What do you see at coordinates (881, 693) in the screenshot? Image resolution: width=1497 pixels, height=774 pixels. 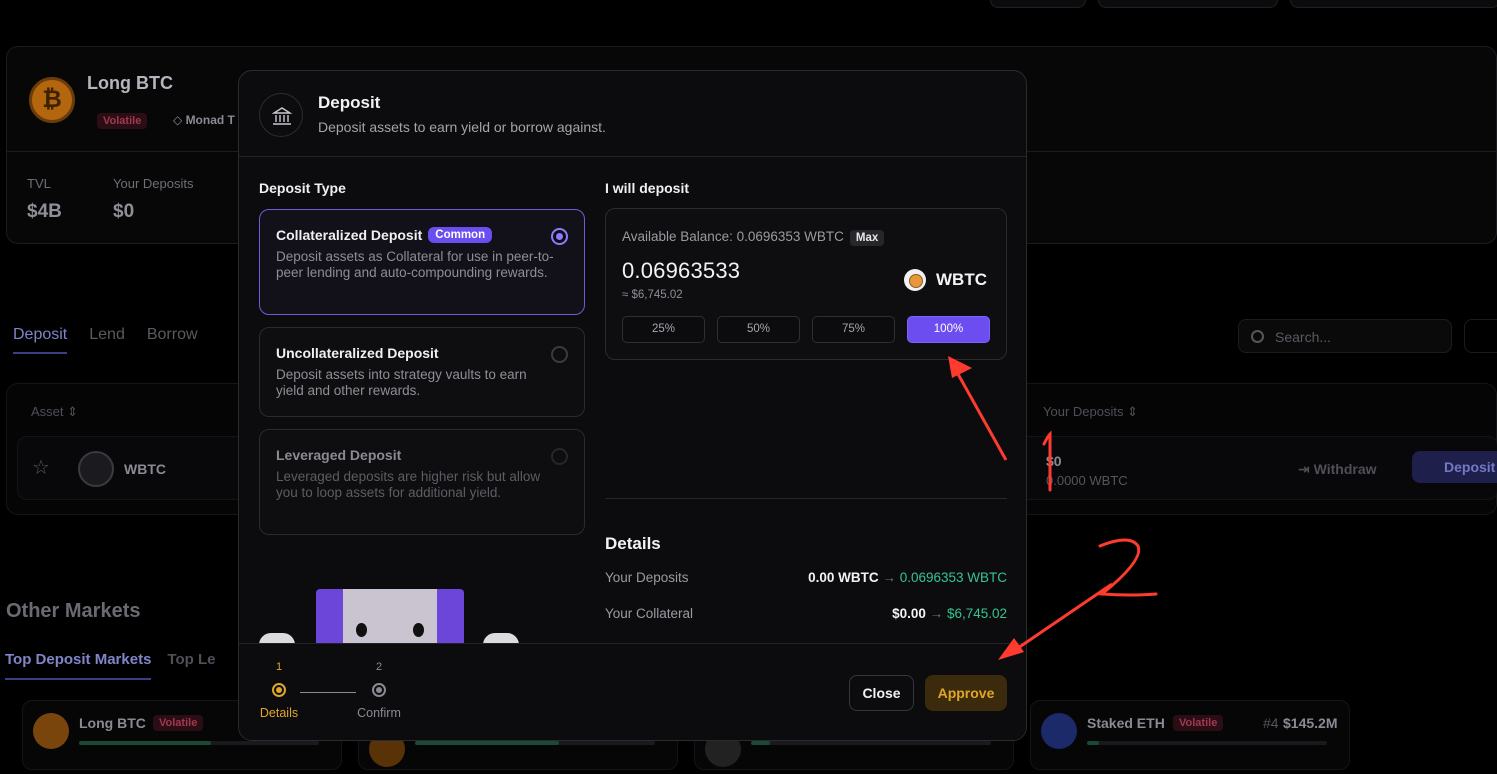 I see `close-button: Close` at bounding box center [881, 693].